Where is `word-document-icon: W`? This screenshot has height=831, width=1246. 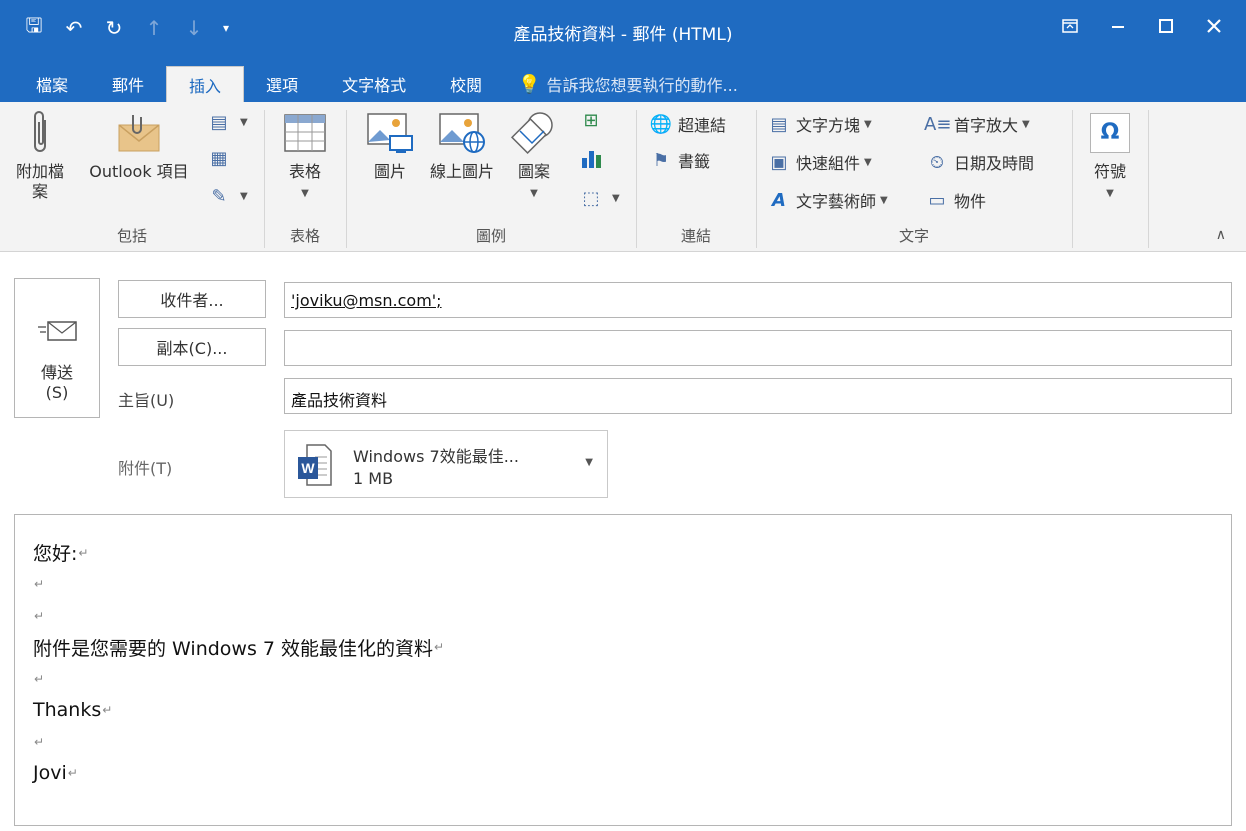
word-document-icon: W is located at coordinates (315, 465).